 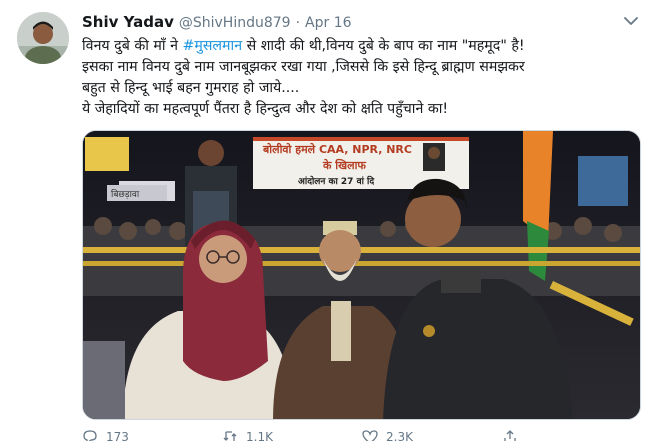 I want to click on banner-text: आंदोलन का 27 वां दि, so click(x=336, y=181).